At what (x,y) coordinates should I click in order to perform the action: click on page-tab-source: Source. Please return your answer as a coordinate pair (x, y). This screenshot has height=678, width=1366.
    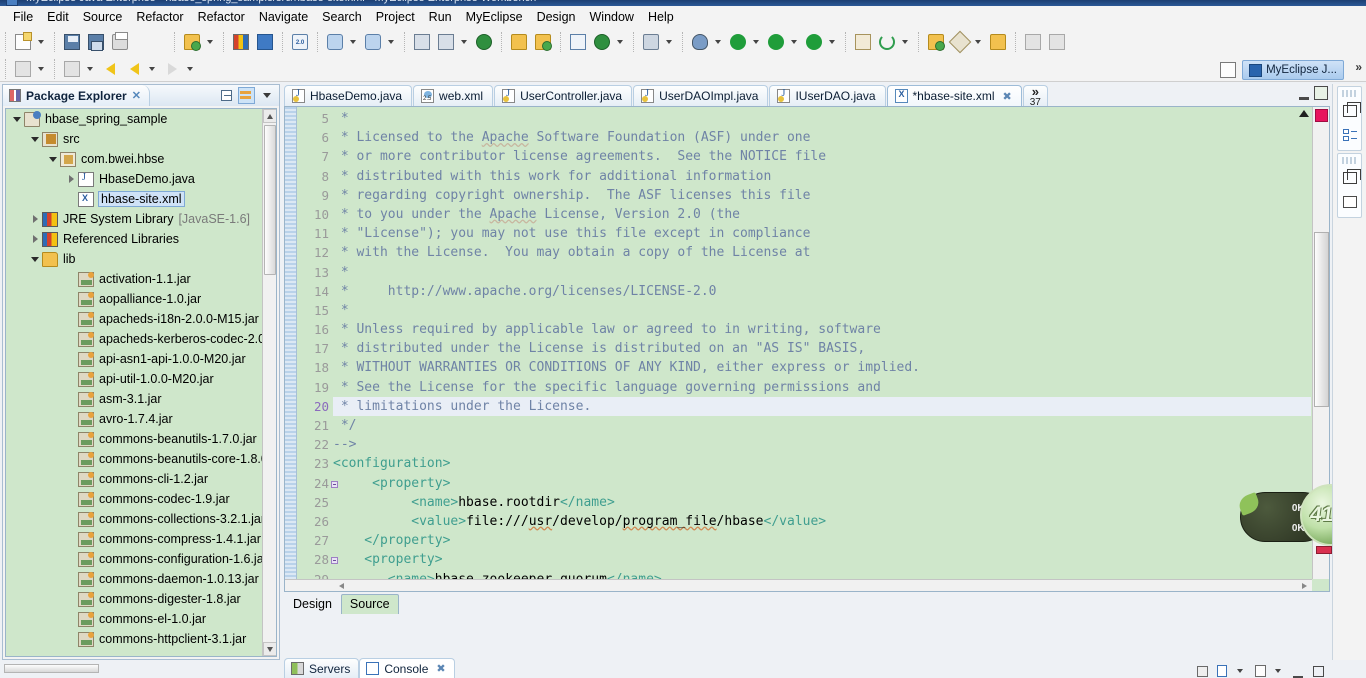
    Looking at the image, I should click on (369, 604).